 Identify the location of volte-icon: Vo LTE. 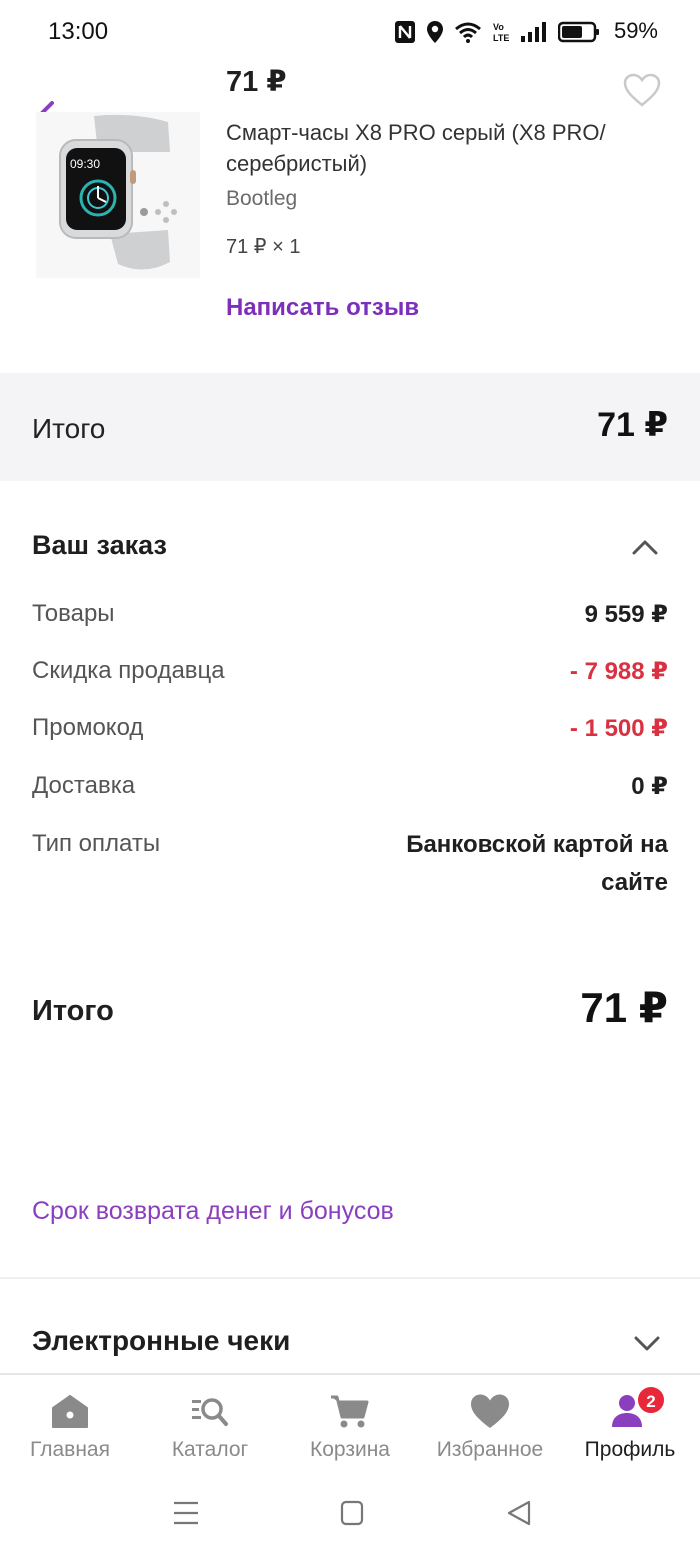
(501, 32).